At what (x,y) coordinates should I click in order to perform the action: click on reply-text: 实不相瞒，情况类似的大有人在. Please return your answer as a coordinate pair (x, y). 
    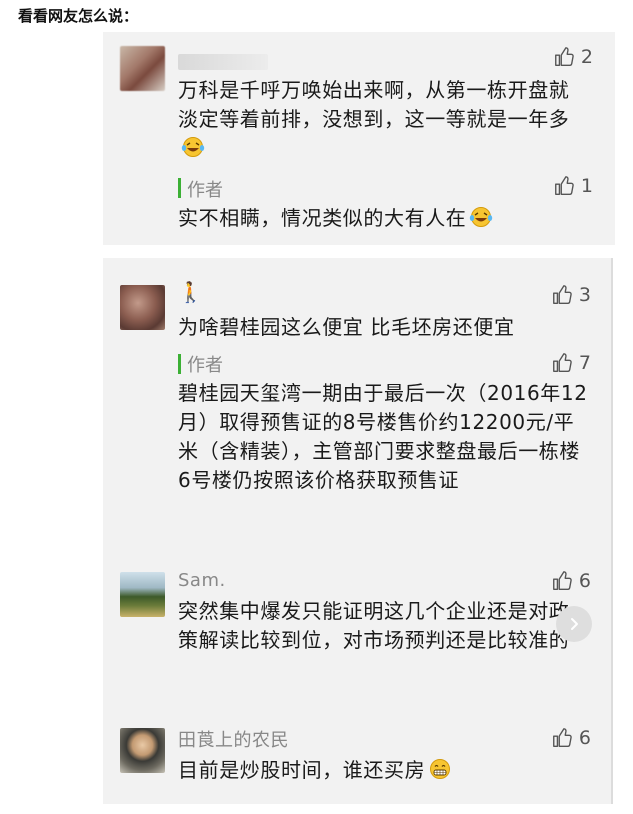
    Looking at the image, I should click on (383, 218).